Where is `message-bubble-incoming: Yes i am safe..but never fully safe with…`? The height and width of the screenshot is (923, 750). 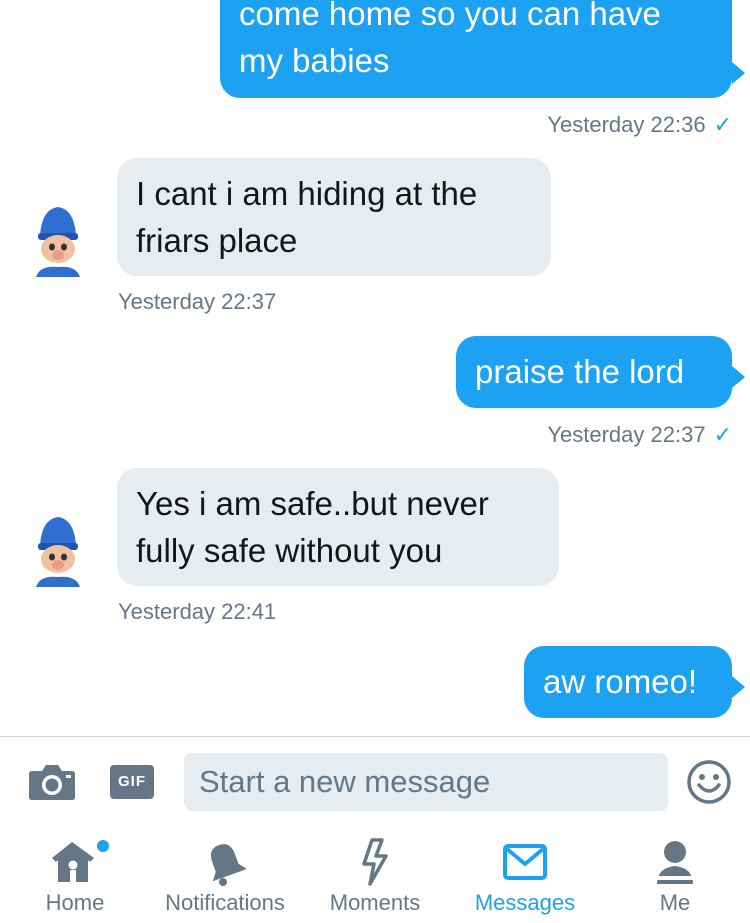 message-bubble-incoming: Yes i am safe..but never fully safe with… is located at coordinates (338, 527).